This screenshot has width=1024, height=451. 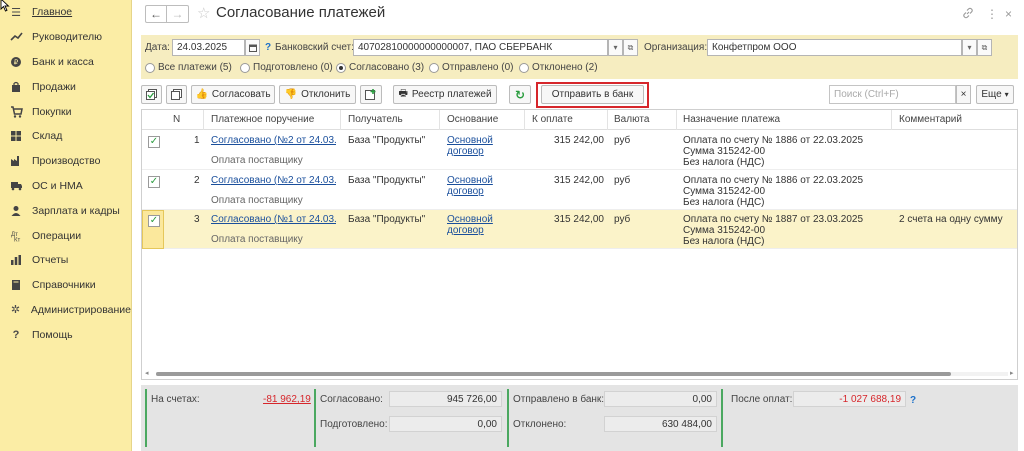 What do you see at coordinates (52, 12) in the screenshot?
I see `sidebar-item-label: Главное` at bounding box center [52, 12].